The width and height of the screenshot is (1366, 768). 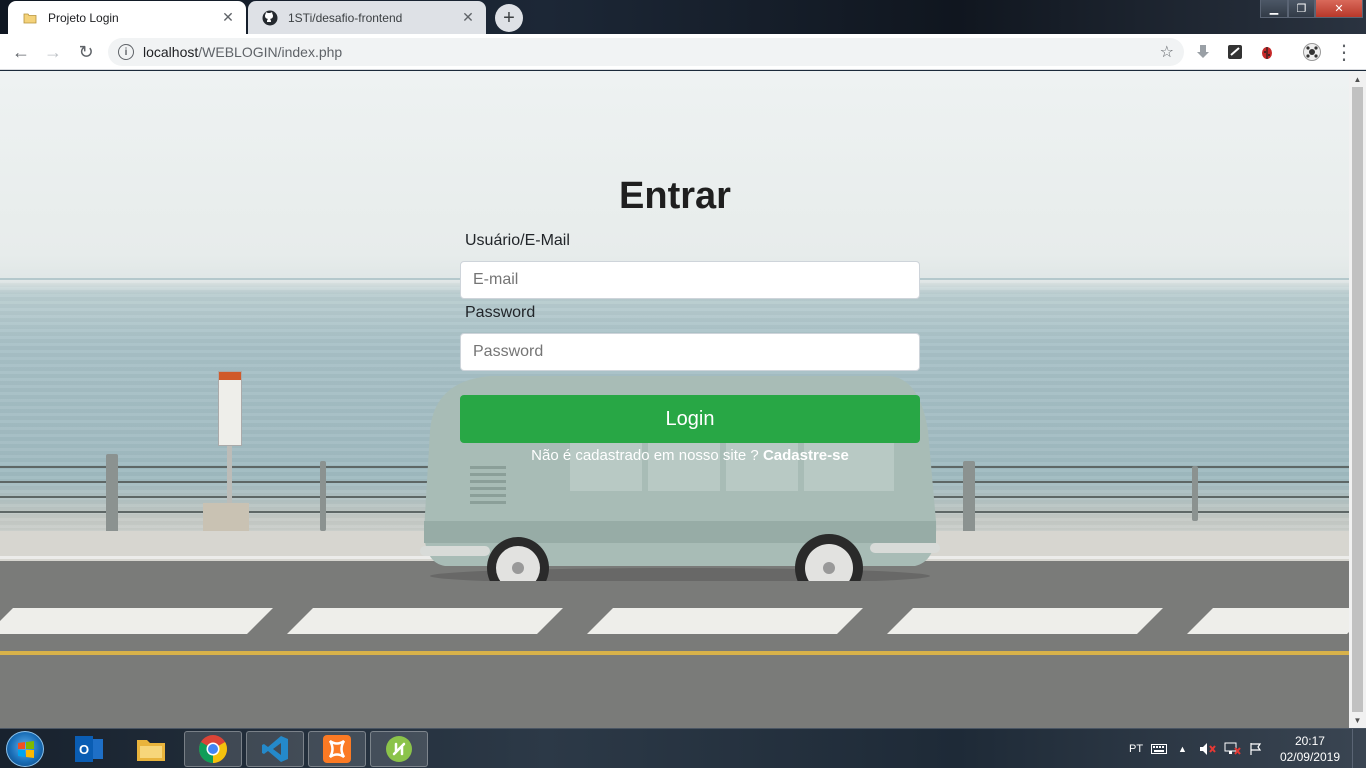 What do you see at coordinates (1359, 748) in the screenshot?
I see `show-desktop-button` at bounding box center [1359, 748].